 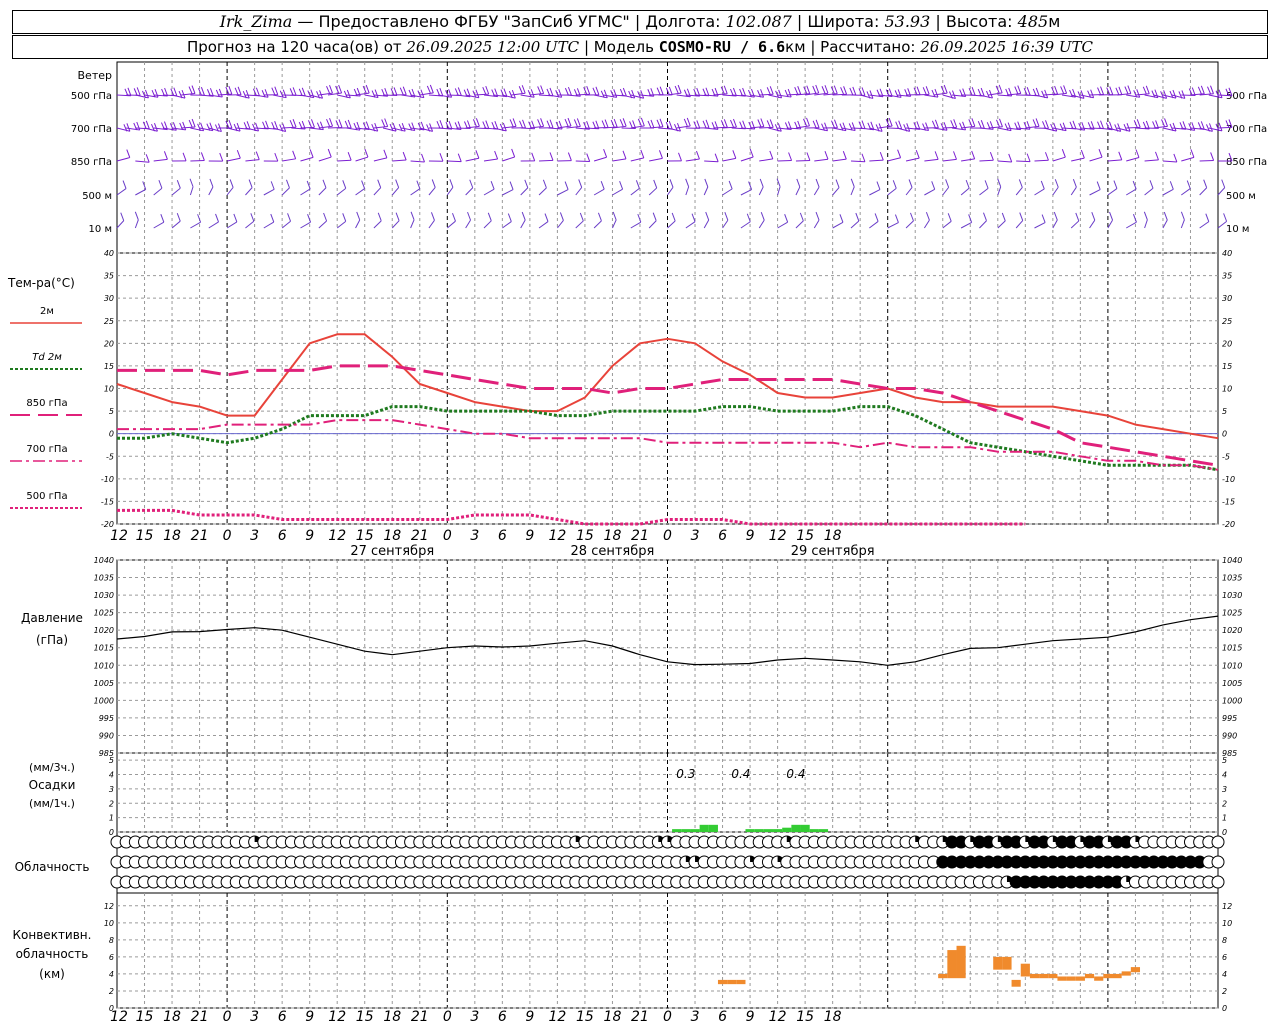 I want to click on precip-ytick-right: 5, so click(x=1224, y=760).